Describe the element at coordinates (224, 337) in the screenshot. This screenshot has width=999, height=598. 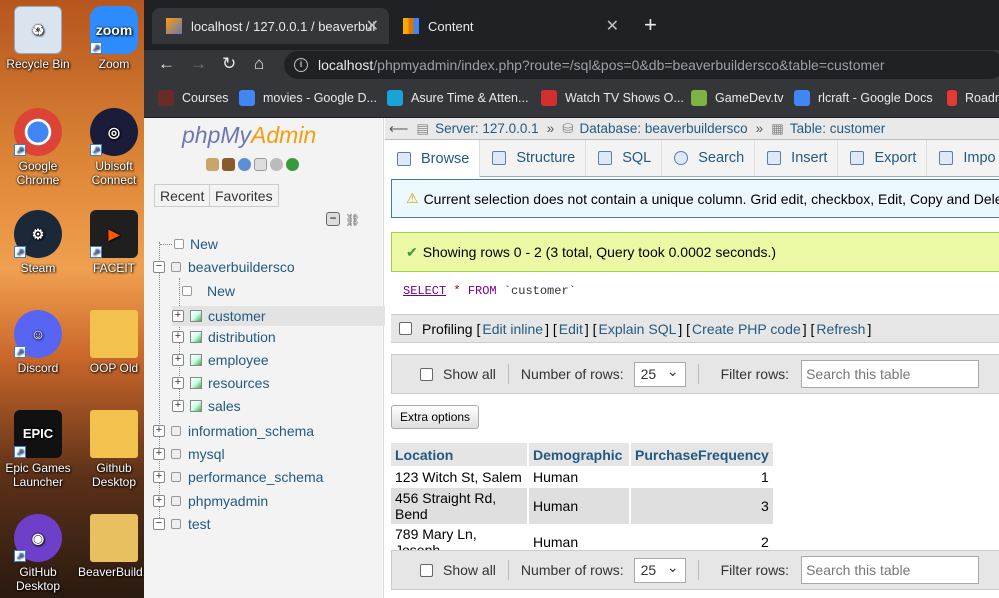
I see `tree-table-distribution: + distribution` at that location.